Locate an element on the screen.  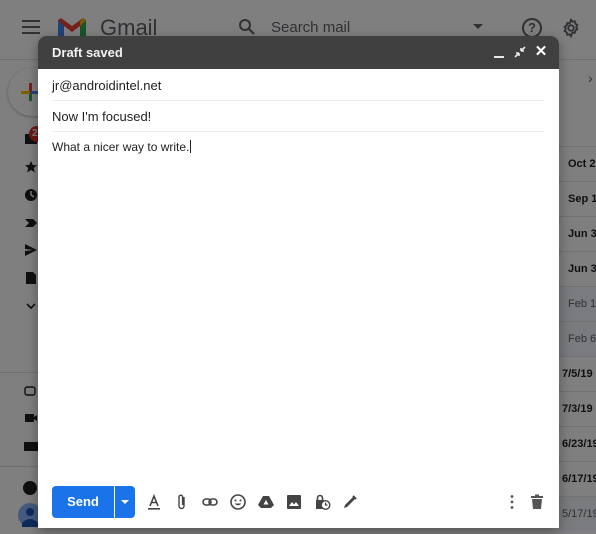
formatting-icon is located at coordinates (154, 502).